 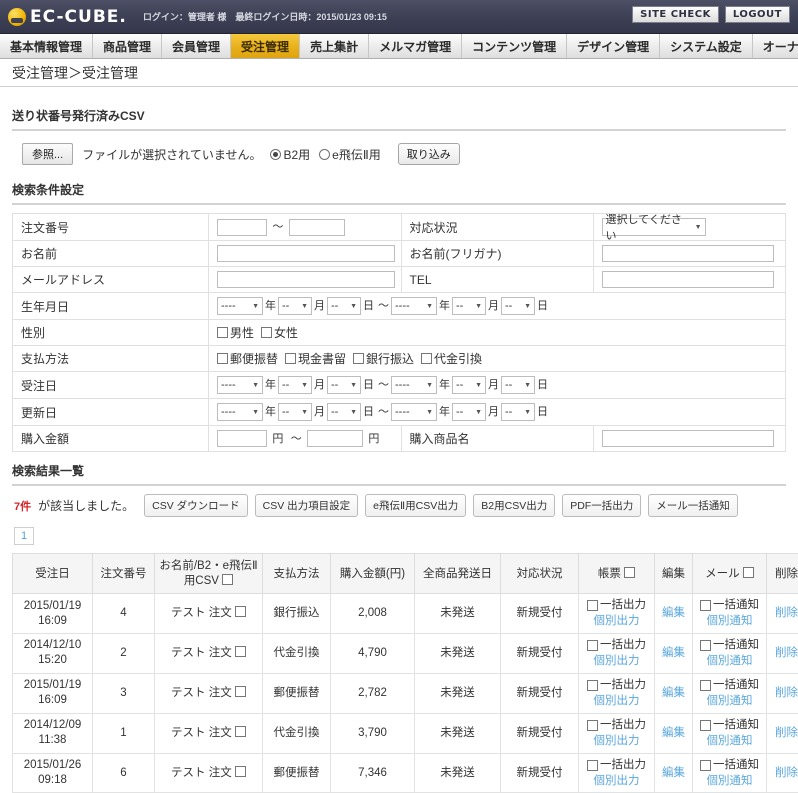 What do you see at coordinates (414, 306) in the screenshot?
I see `birthday-date-range-to-year: ---- ▼` at bounding box center [414, 306].